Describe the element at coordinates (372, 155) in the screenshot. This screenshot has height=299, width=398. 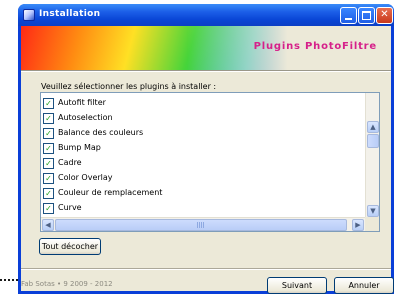
I see `vertical-scrollbar: ▲ ▼` at that location.